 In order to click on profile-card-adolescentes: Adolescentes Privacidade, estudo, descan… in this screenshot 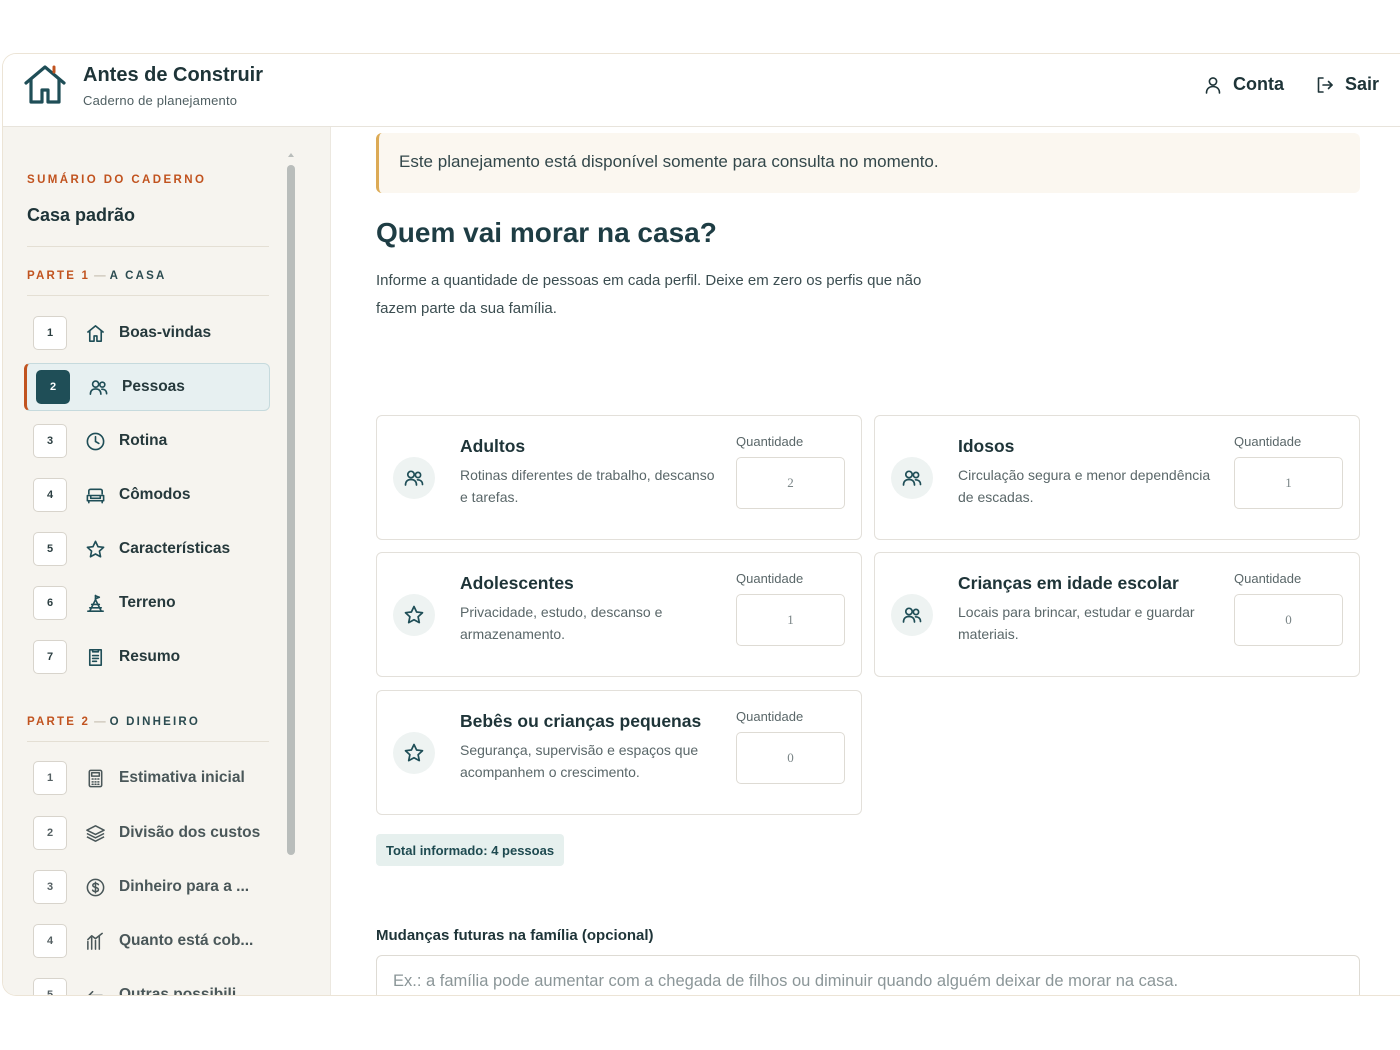, I will do `click(619, 614)`.